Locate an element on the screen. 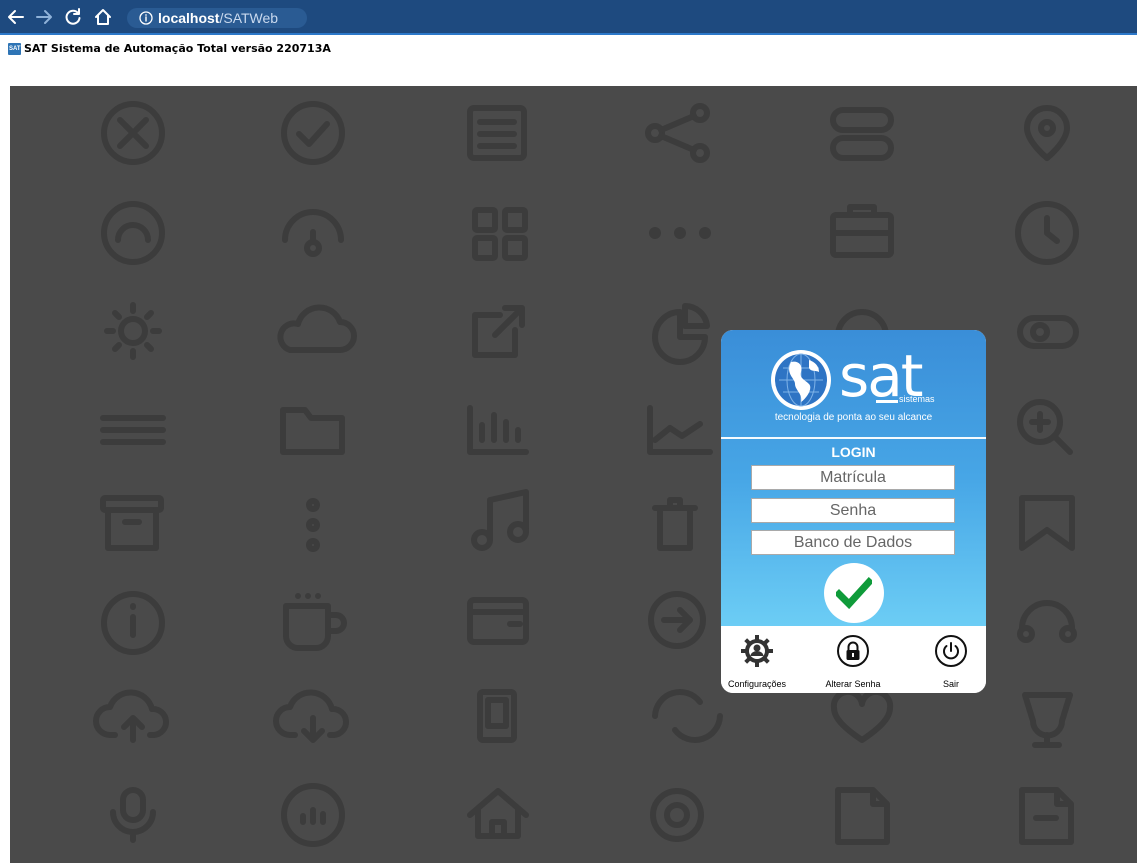  bg-cloud-upload-icon is located at coordinates (131, 716).